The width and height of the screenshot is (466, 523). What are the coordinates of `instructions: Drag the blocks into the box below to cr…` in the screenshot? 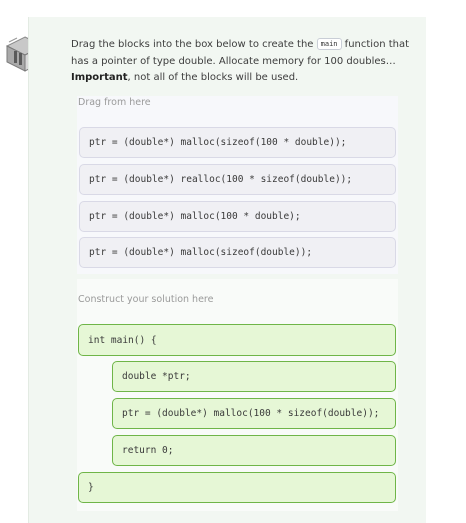 It's located at (241, 61).